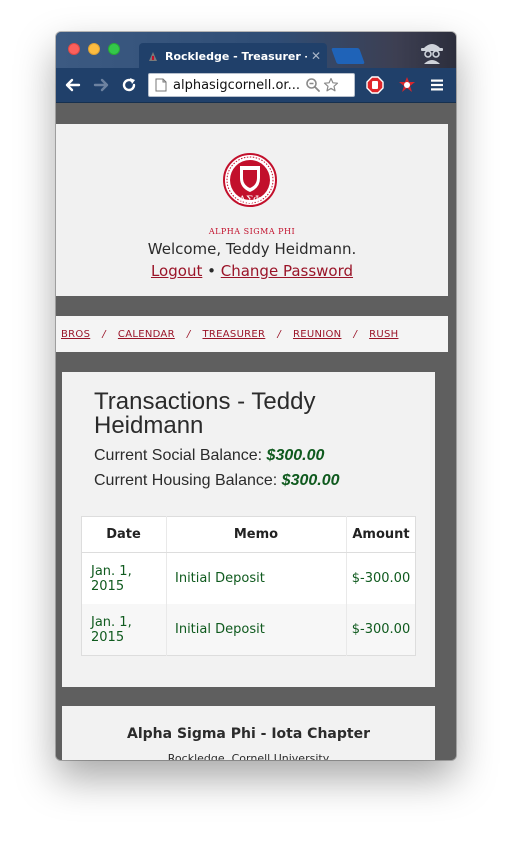 Image resolution: width=512 pixels, height=841 pixels. I want to click on new-tab-button, so click(348, 56).